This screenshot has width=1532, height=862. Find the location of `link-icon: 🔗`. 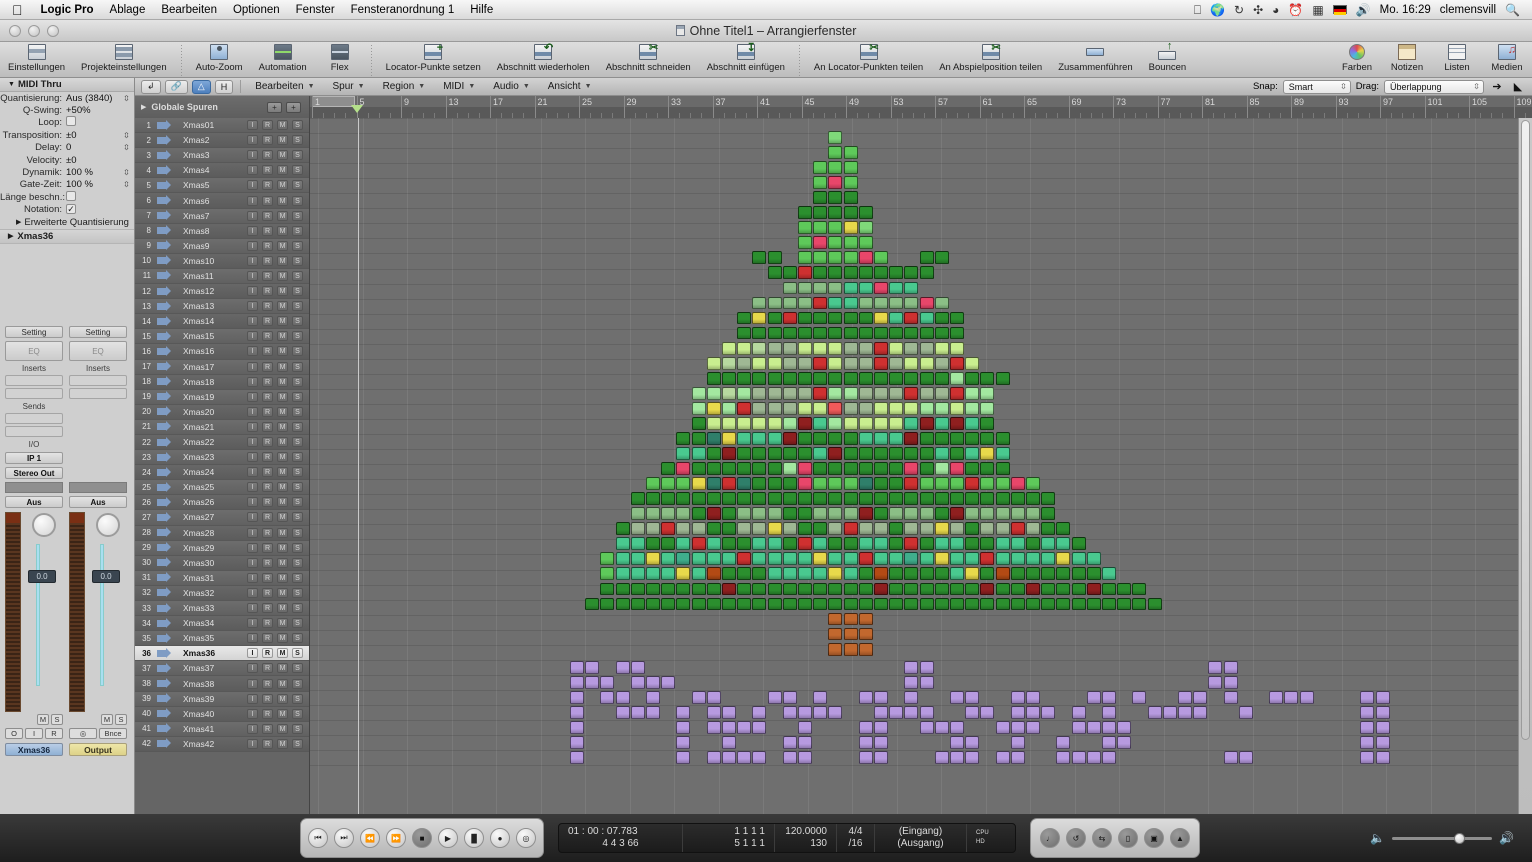

link-icon: 🔗 is located at coordinates (176, 86).